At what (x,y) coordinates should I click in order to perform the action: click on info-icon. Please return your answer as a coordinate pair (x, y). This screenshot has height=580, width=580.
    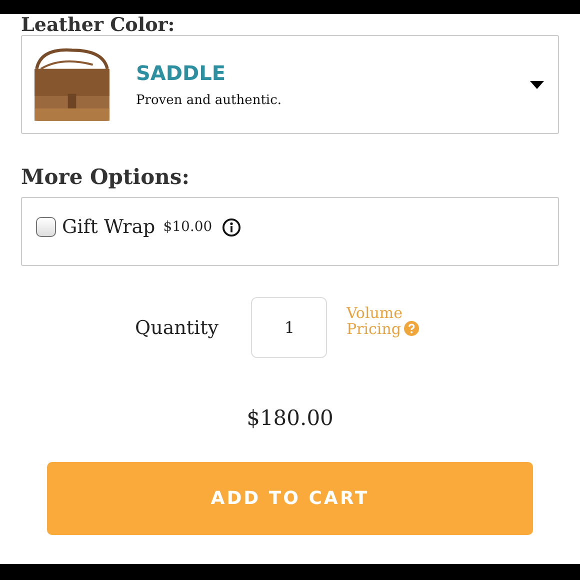
    Looking at the image, I should click on (232, 227).